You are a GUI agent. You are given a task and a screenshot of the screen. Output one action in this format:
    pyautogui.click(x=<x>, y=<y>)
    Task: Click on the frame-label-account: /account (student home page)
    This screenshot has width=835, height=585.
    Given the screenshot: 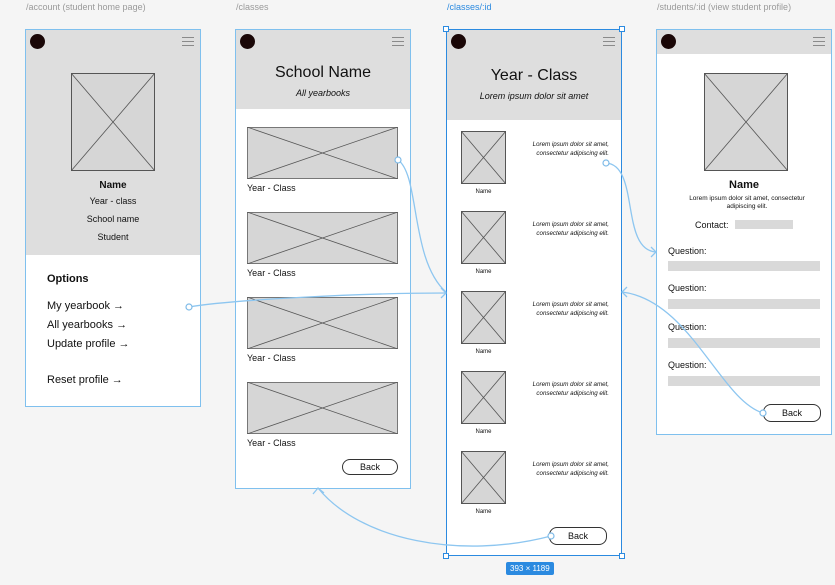 What is the action you would take?
    pyautogui.click(x=86, y=7)
    